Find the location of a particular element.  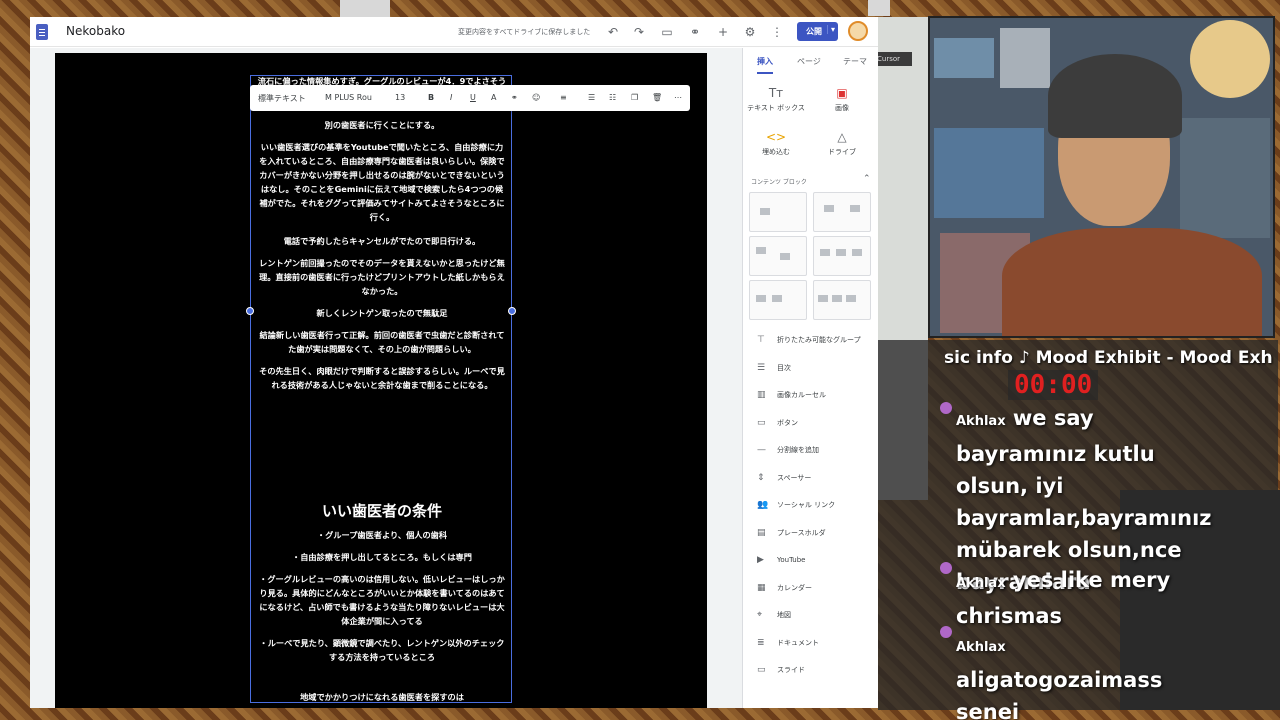

more-vert-icon: ⋮ is located at coordinates (777, 32).